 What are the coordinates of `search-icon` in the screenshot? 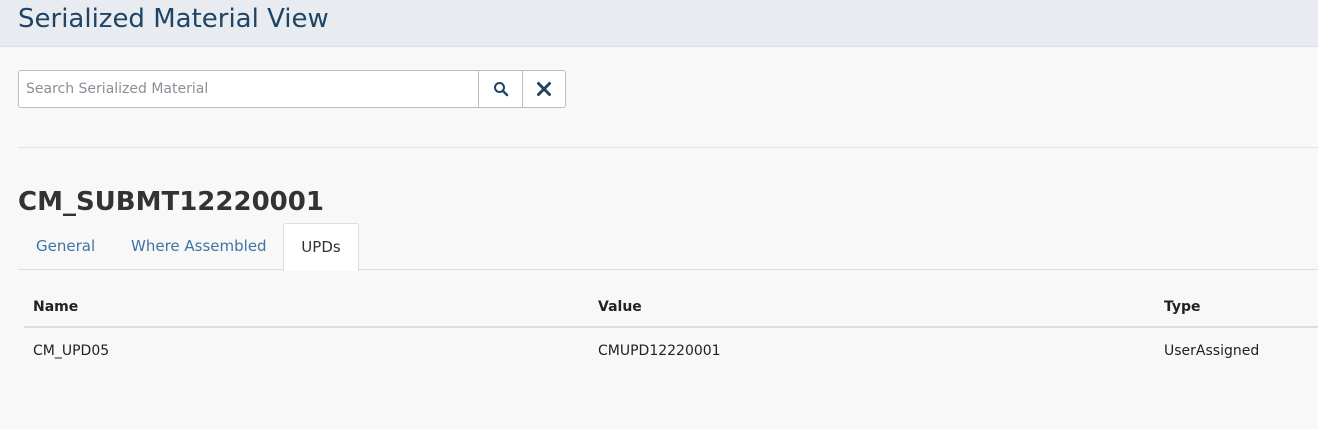 It's located at (500, 89).